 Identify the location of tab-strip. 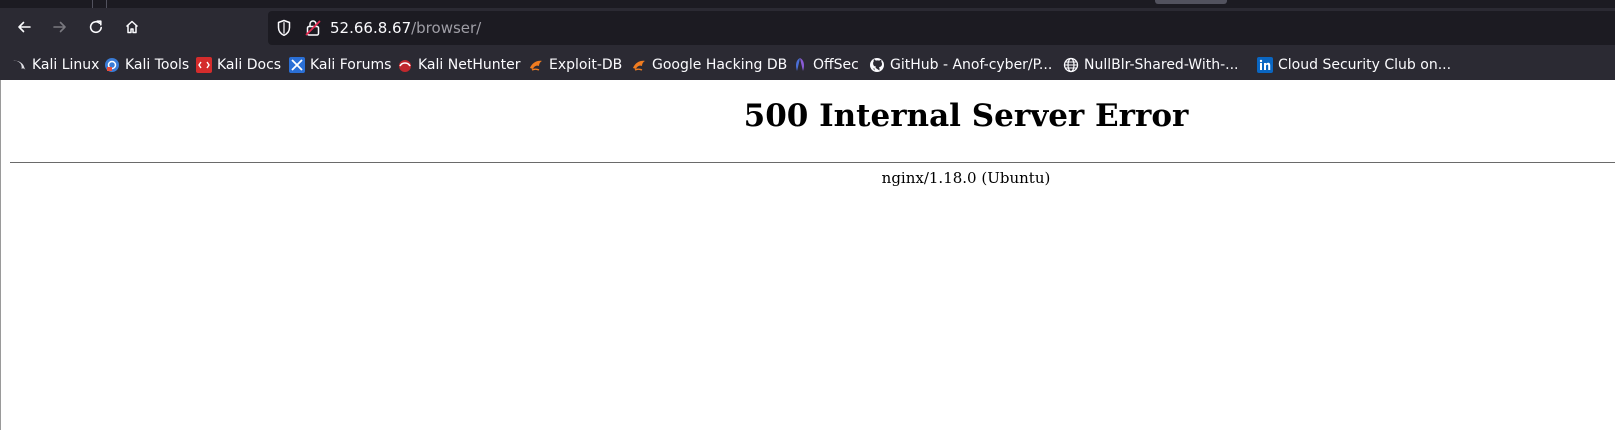
(807, 4).